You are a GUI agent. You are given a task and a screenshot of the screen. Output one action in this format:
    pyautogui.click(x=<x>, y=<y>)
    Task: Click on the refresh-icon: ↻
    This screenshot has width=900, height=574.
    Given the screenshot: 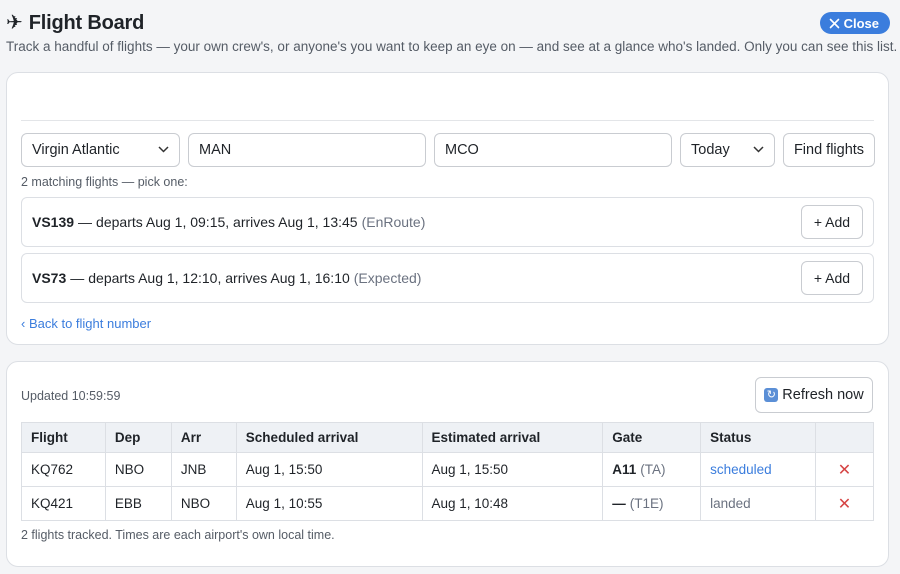 What is the action you would take?
    pyautogui.click(x=771, y=395)
    